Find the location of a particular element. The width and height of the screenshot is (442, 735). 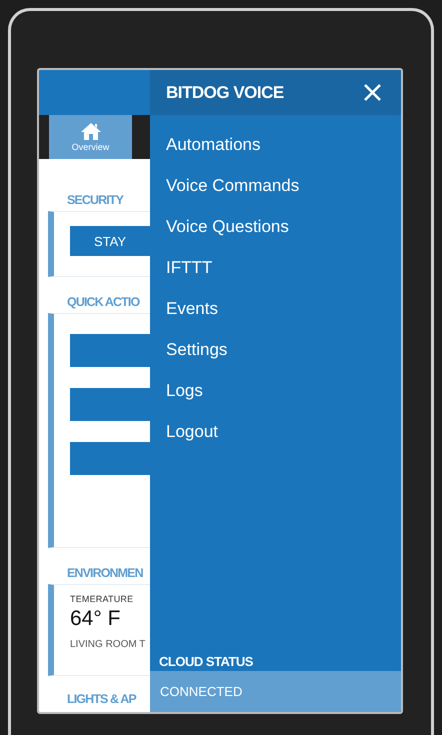

temperature-value: 64° F is located at coordinates (96, 619).